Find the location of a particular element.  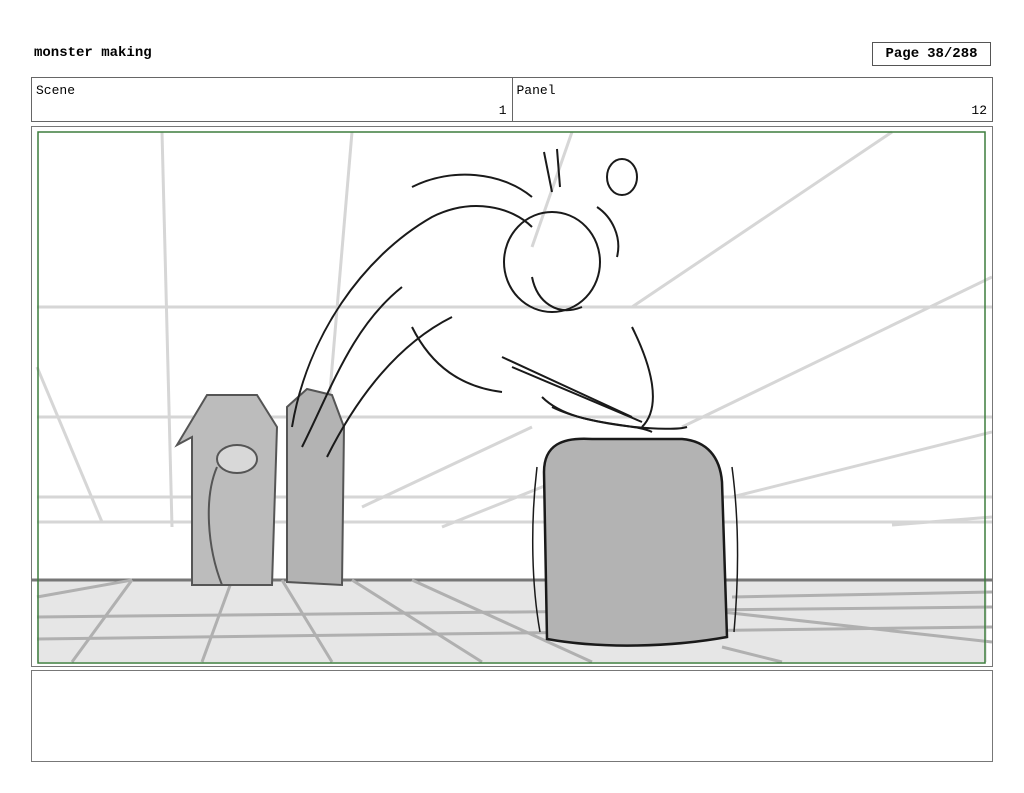

page-label: Page is located at coordinates (902, 54).